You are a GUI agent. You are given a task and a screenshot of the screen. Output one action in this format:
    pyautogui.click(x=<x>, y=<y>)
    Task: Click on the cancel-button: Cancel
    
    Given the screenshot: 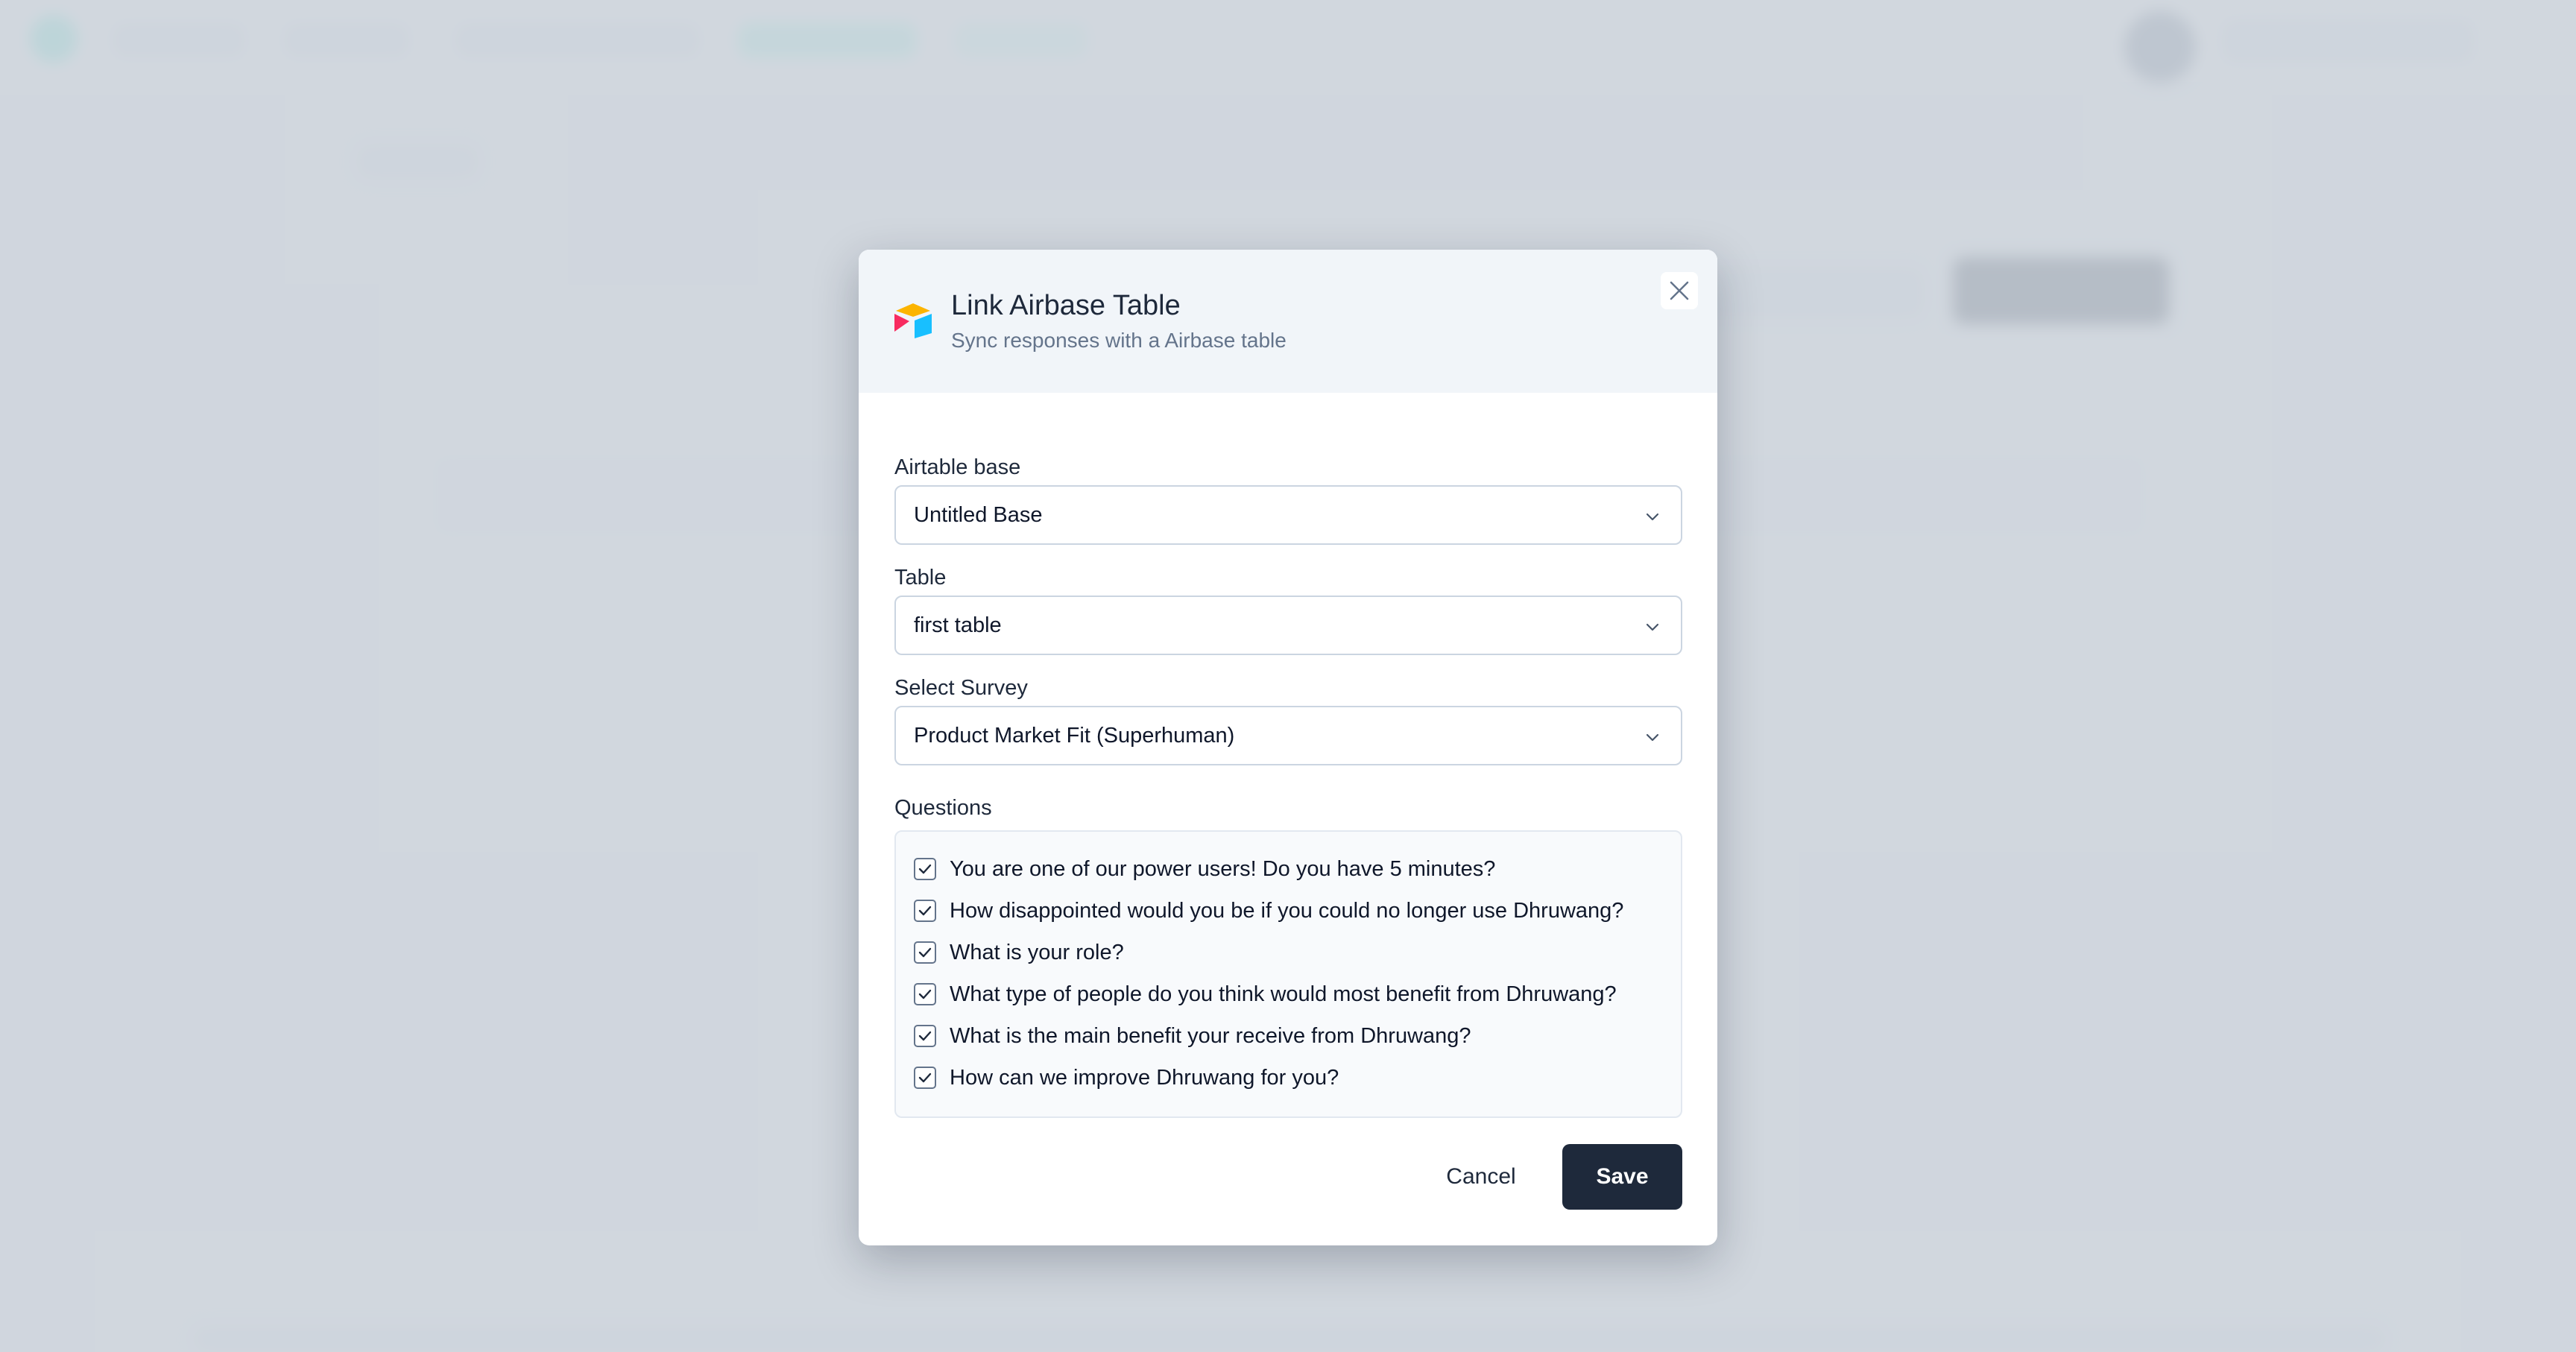 What is the action you would take?
    pyautogui.click(x=1481, y=1177)
    